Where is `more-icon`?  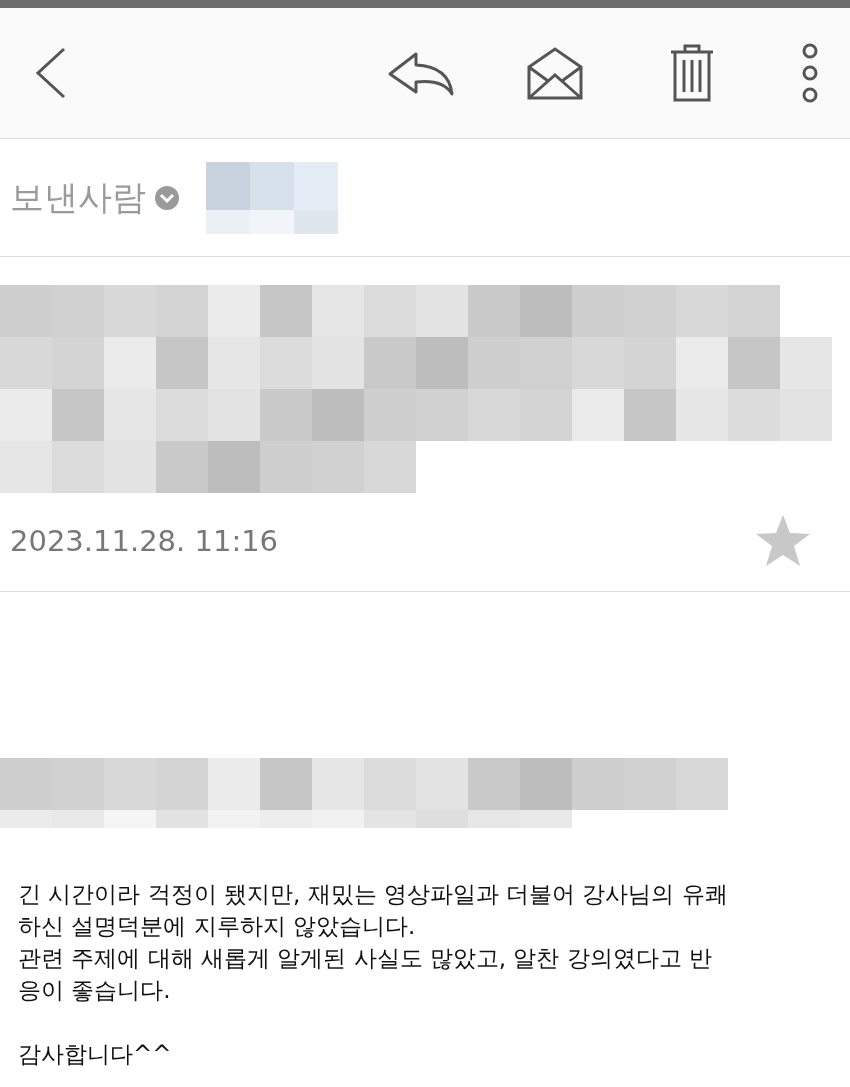
more-icon is located at coordinates (810, 73).